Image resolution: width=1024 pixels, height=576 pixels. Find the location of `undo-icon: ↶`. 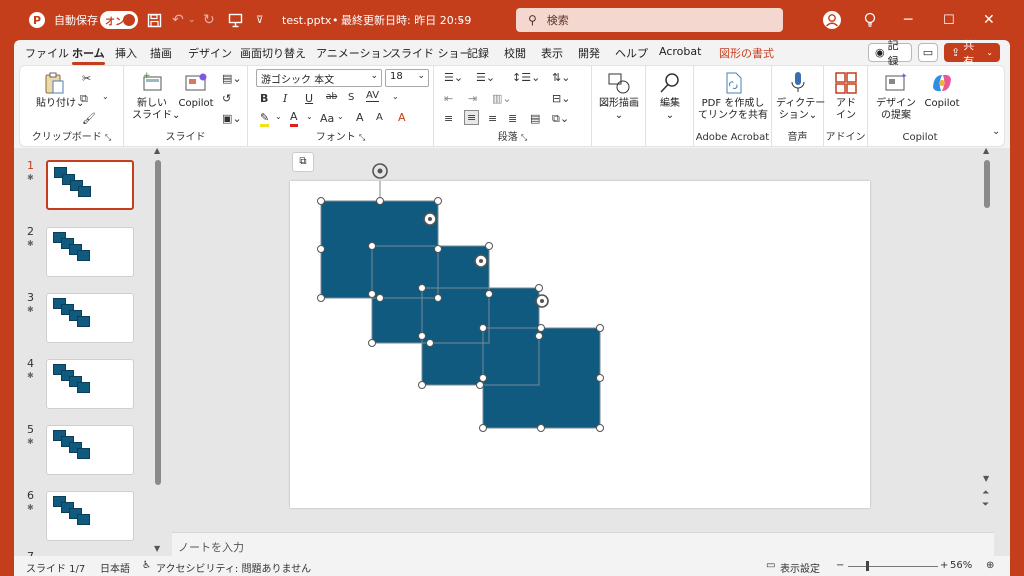

undo-icon: ↶ is located at coordinates (178, 20).